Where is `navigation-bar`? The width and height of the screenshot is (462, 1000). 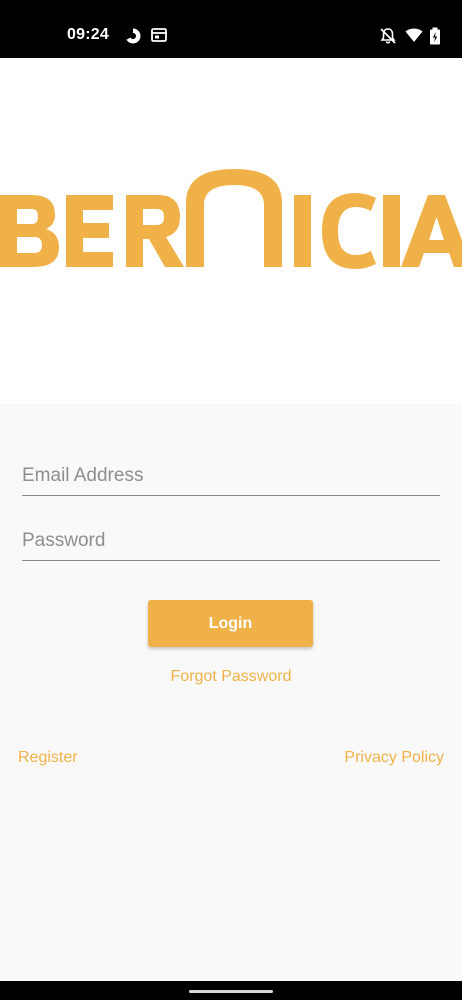
navigation-bar is located at coordinates (231, 990).